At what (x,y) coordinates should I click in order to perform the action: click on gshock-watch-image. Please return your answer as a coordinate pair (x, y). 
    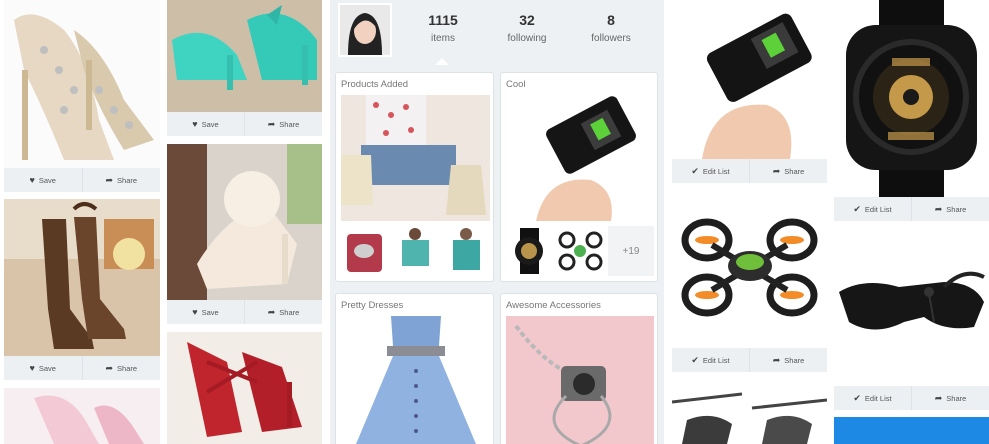
    Looking at the image, I should click on (911, 98).